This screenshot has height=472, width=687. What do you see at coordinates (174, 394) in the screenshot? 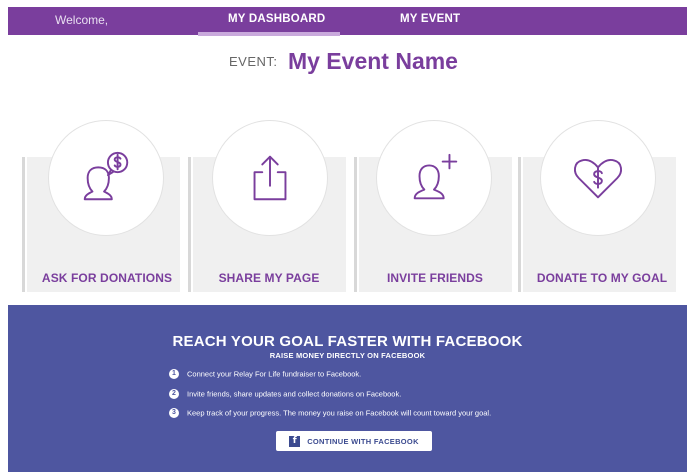
I see `step-number: 2` at bounding box center [174, 394].